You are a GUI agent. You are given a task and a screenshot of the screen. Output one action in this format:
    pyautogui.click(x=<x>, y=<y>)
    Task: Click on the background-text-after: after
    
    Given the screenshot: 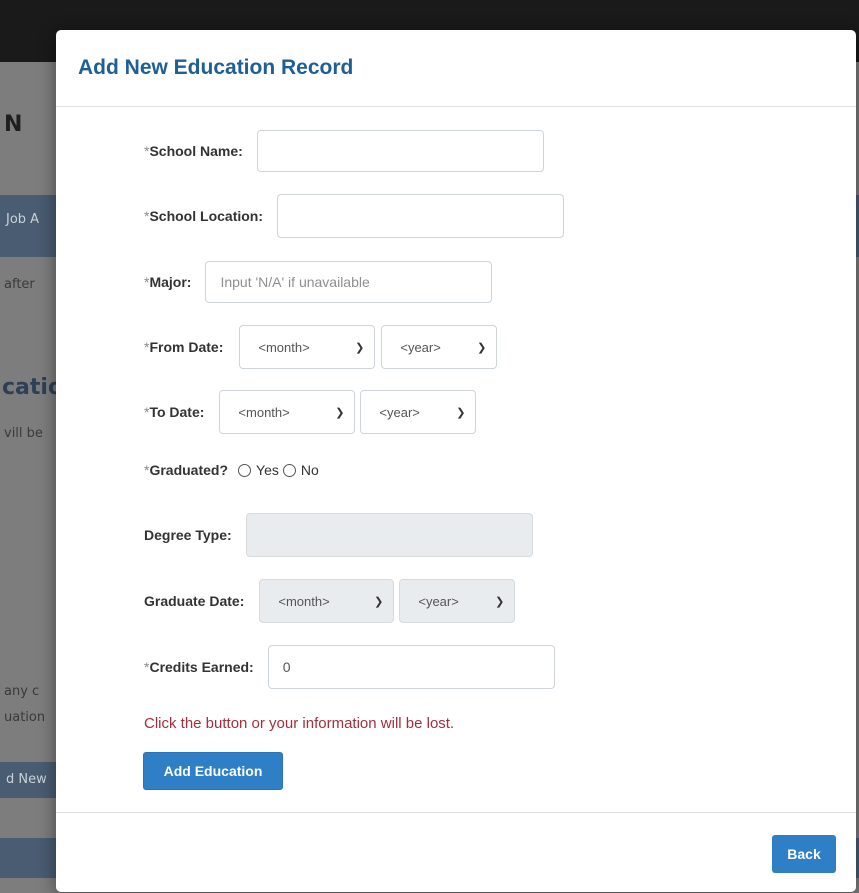 What is the action you would take?
    pyautogui.click(x=19, y=284)
    